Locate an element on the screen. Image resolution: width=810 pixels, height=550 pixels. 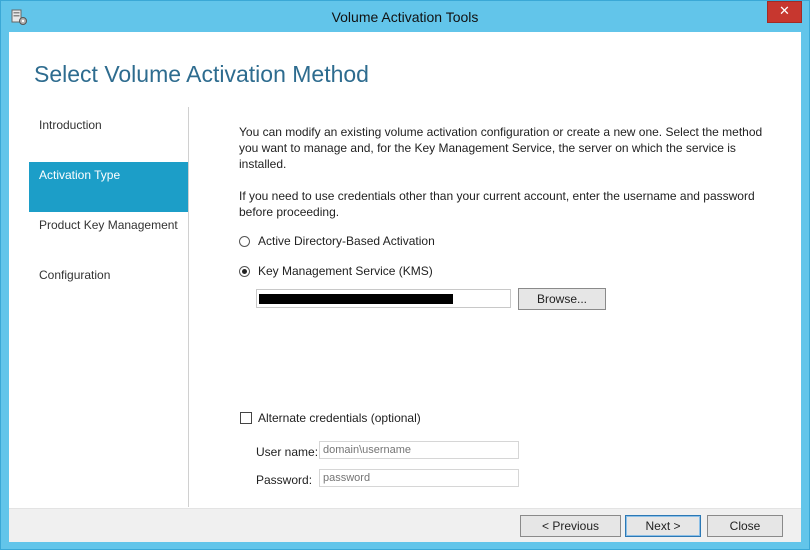
window-title: Volume Activation Tools is located at coordinates (405, 17).